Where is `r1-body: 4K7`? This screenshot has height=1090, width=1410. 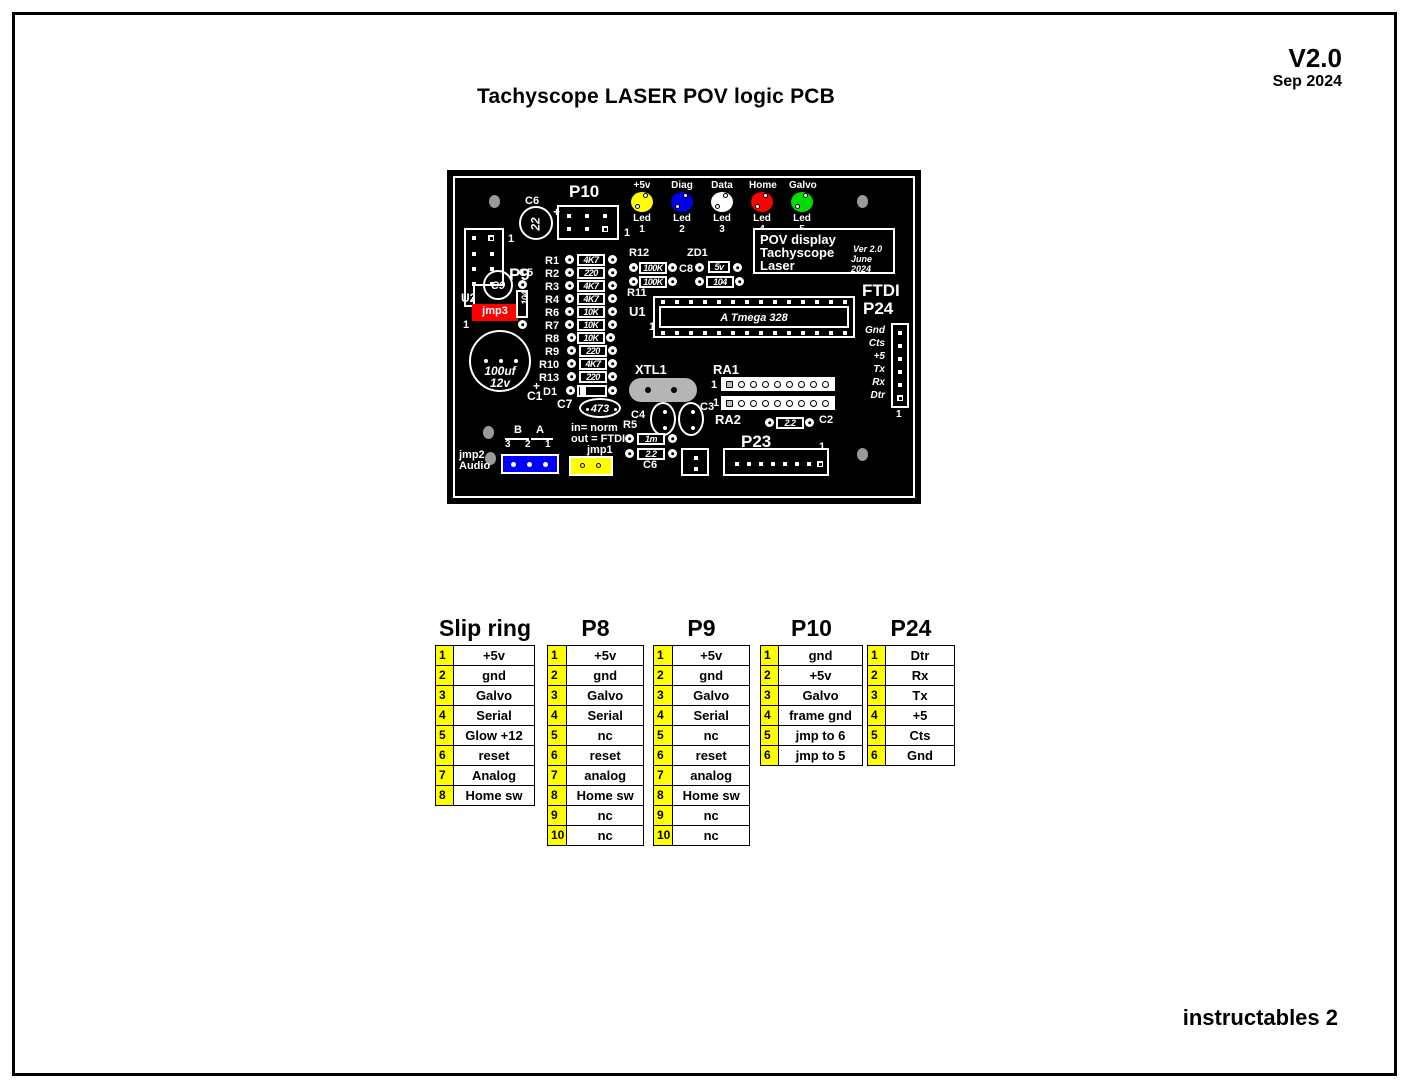 r1-body: 4K7 is located at coordinates (591, 260).